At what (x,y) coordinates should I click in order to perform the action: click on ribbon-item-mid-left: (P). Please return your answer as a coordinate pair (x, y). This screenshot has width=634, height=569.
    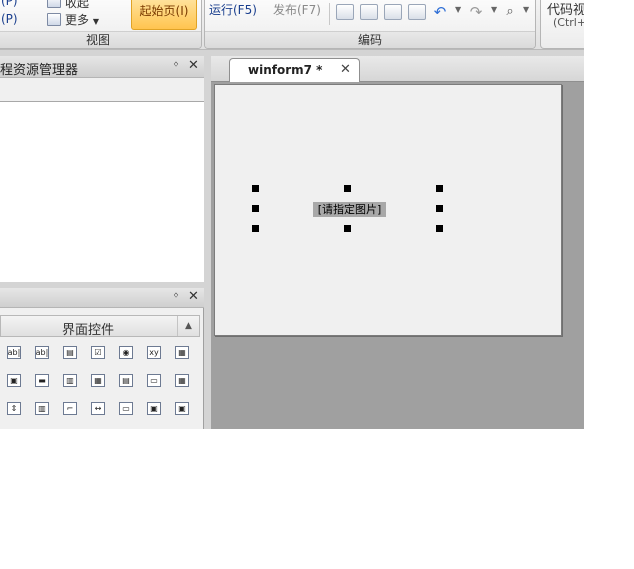
    Looking at the image, I should click on (9, 19).